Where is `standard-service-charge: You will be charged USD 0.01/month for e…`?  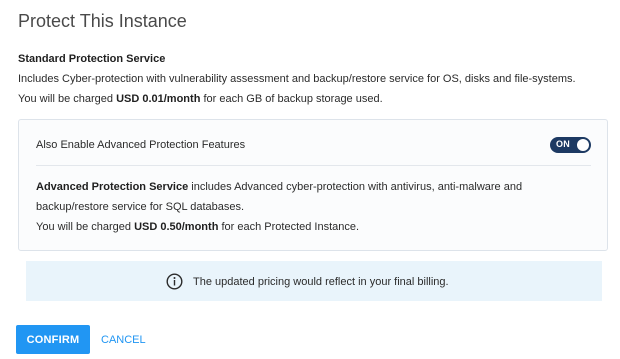
standard-service-charge: You will be charged USD 0.01/month for e… is located at coordinates (200, 99).